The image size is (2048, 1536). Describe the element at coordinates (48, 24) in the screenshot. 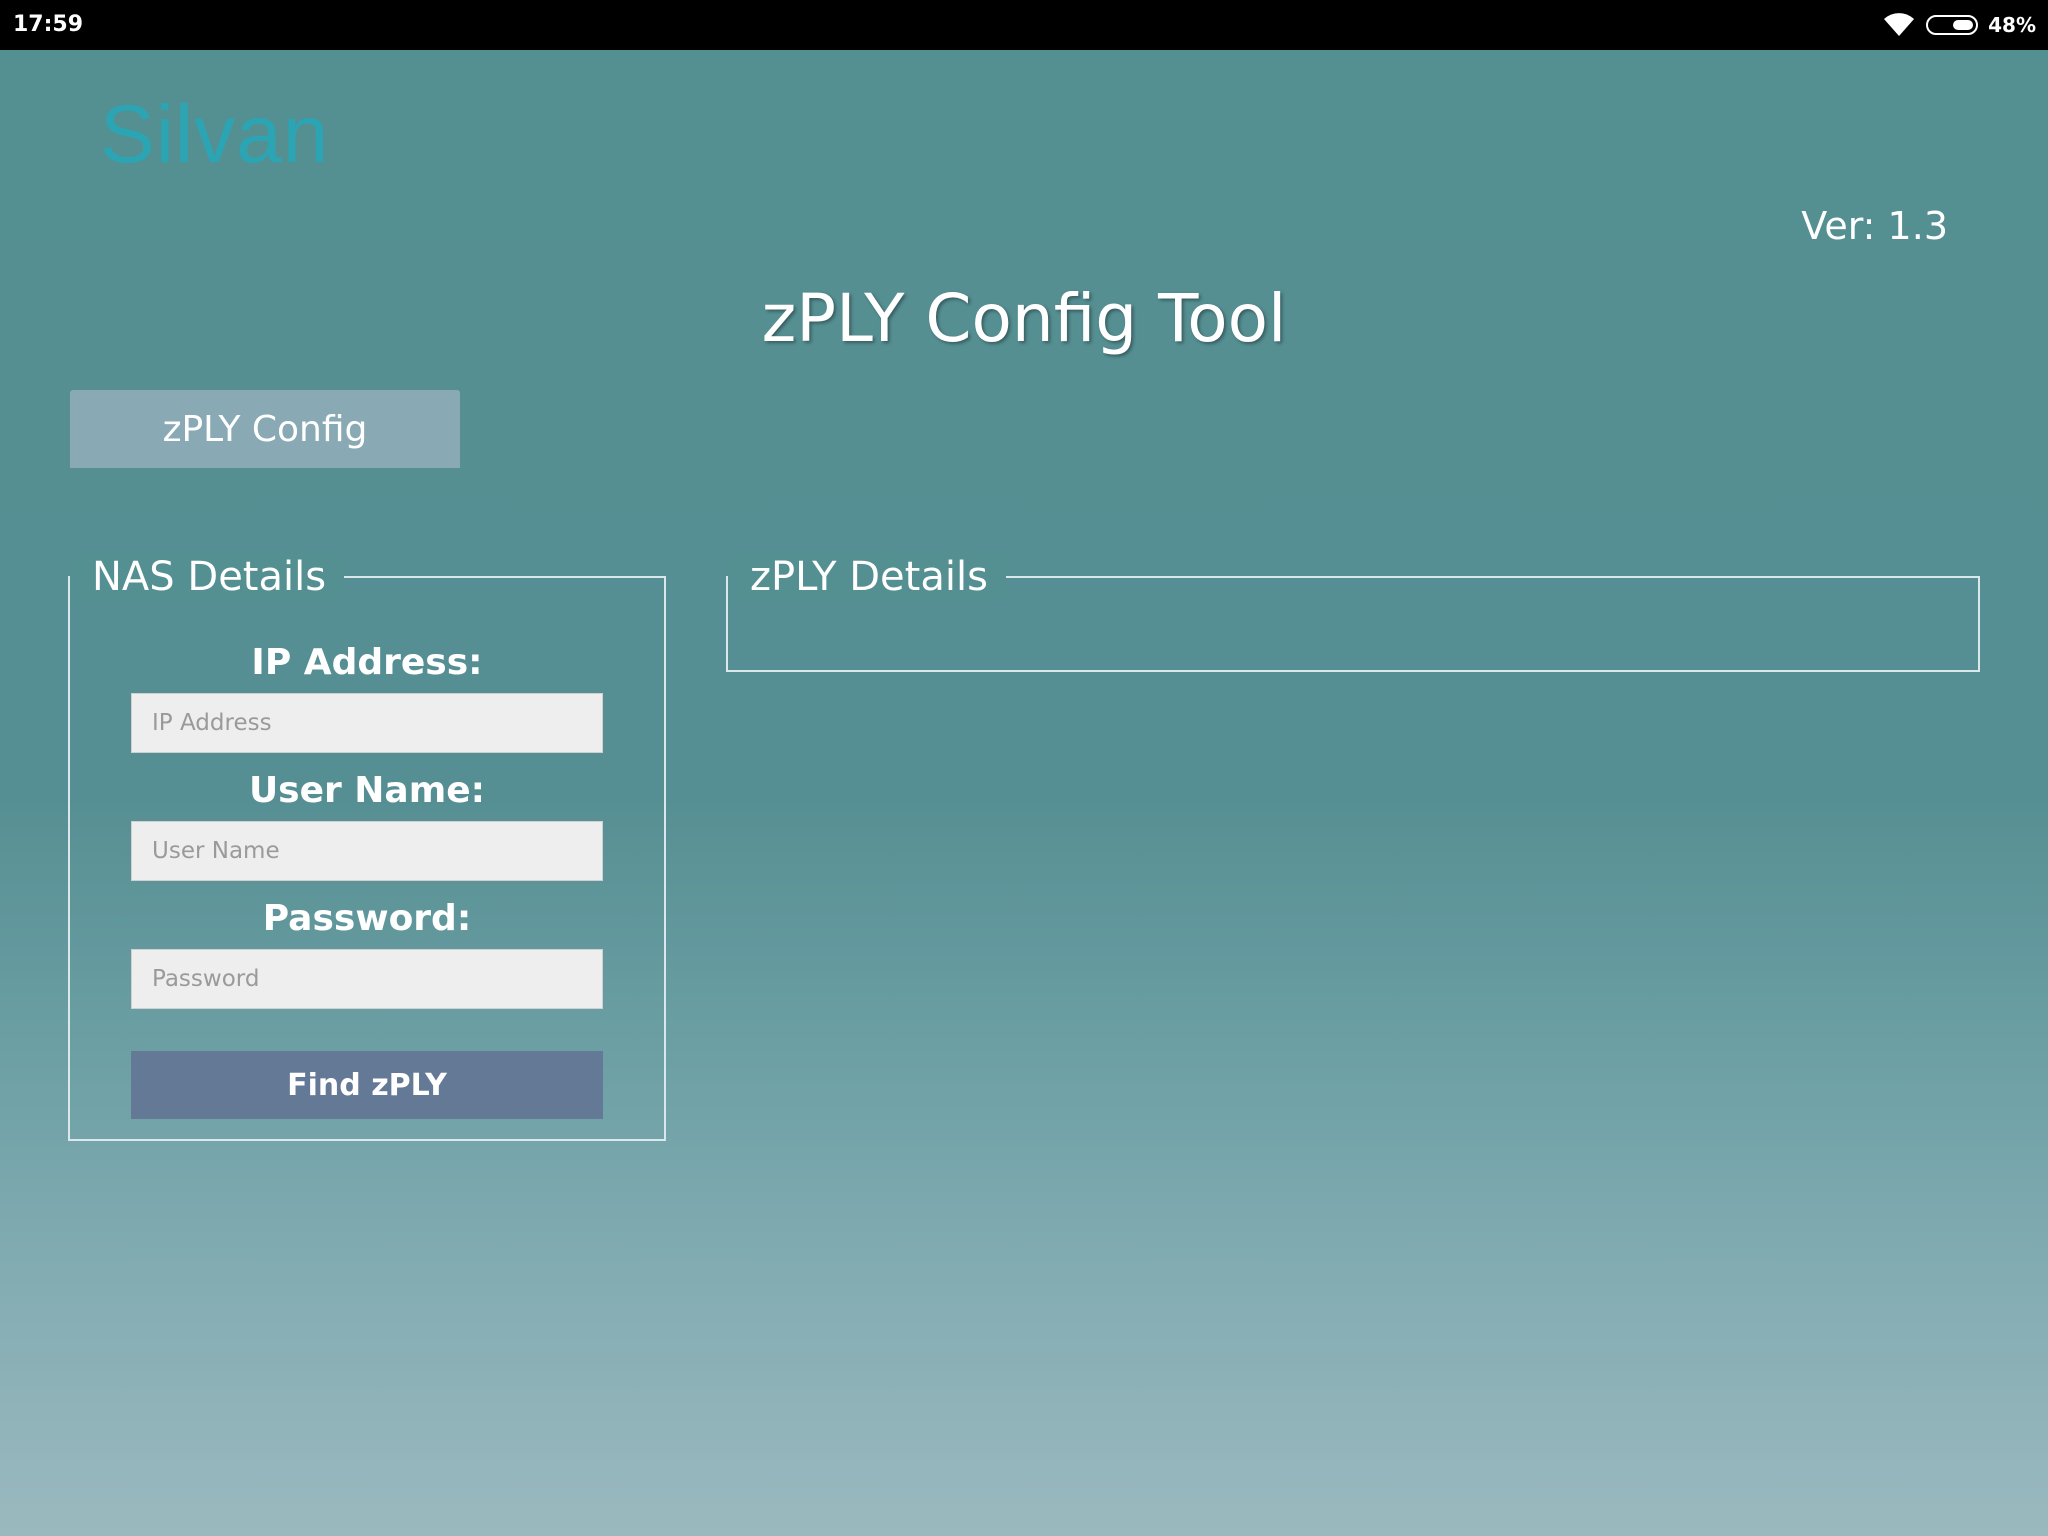

I see `status-time: 17:59` at that location.